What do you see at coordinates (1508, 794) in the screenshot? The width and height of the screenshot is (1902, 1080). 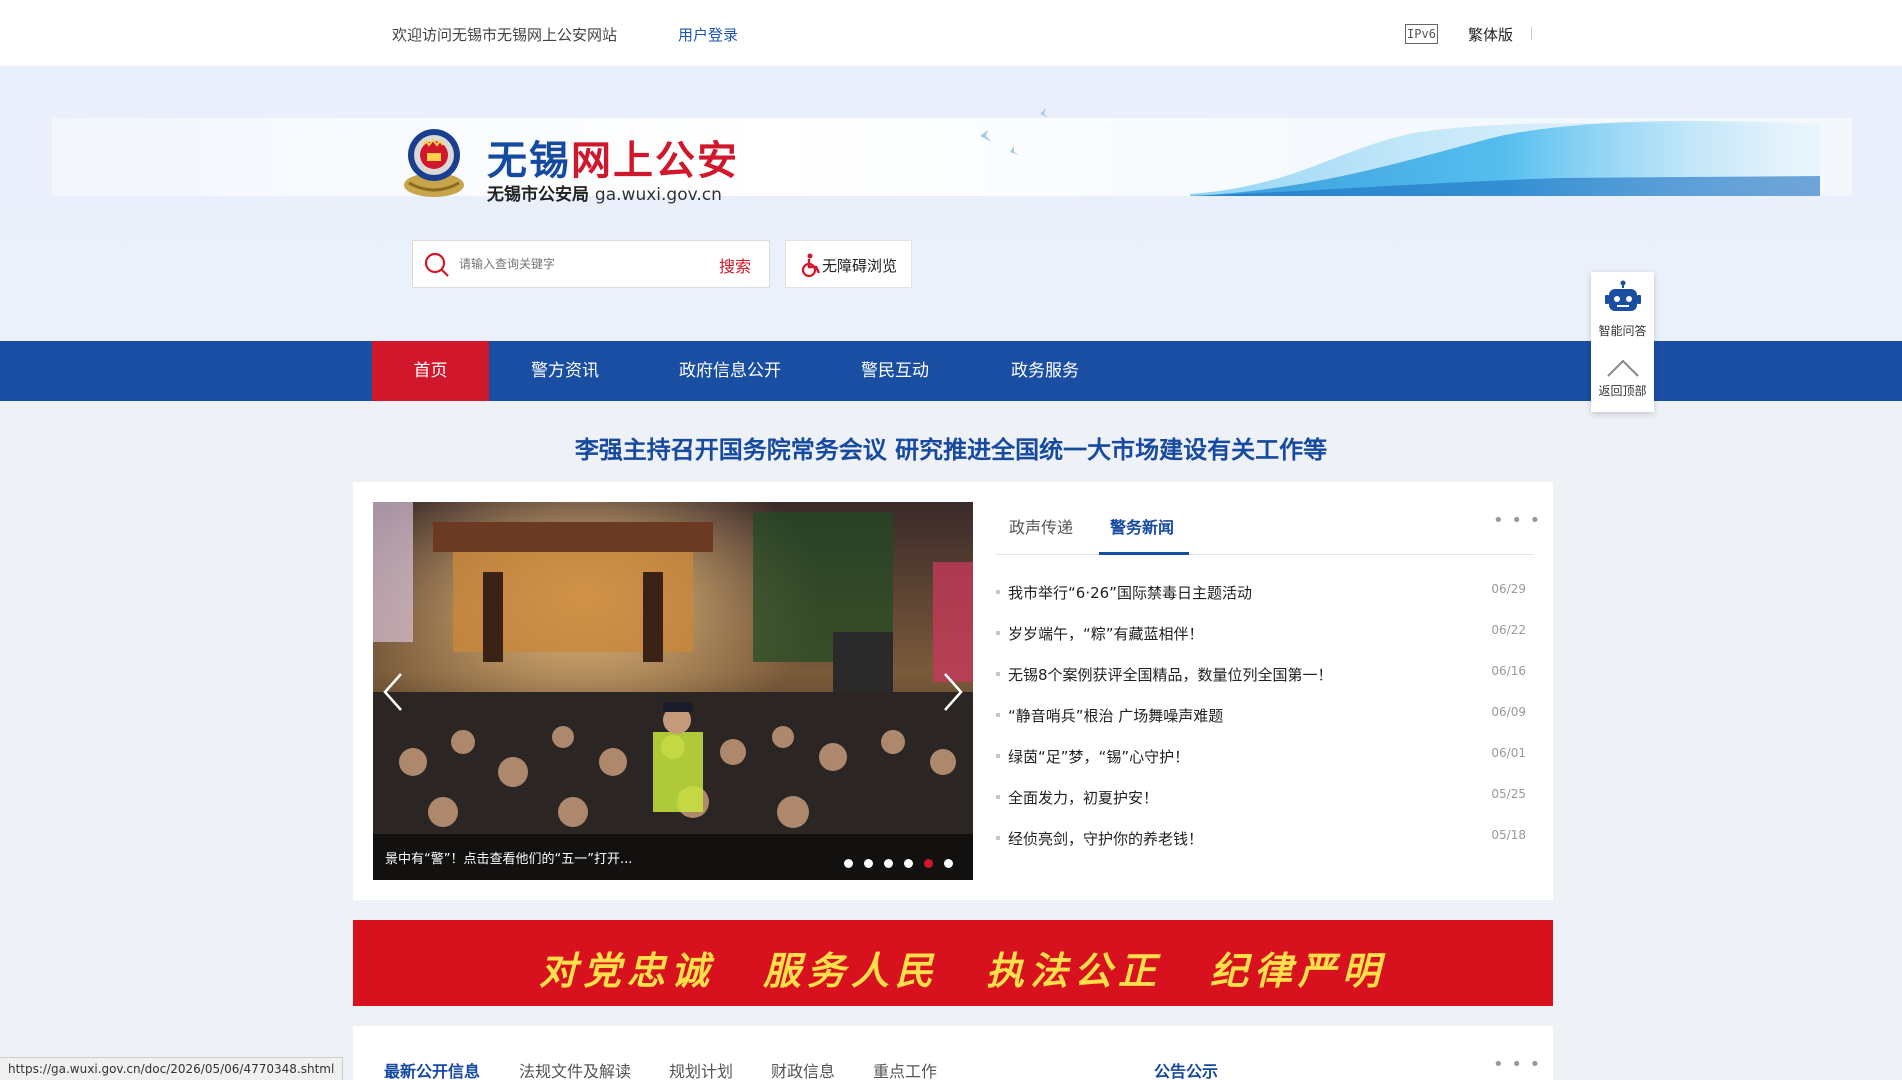 I see `news-date: 05/25` at bounding box center [1508, 794].